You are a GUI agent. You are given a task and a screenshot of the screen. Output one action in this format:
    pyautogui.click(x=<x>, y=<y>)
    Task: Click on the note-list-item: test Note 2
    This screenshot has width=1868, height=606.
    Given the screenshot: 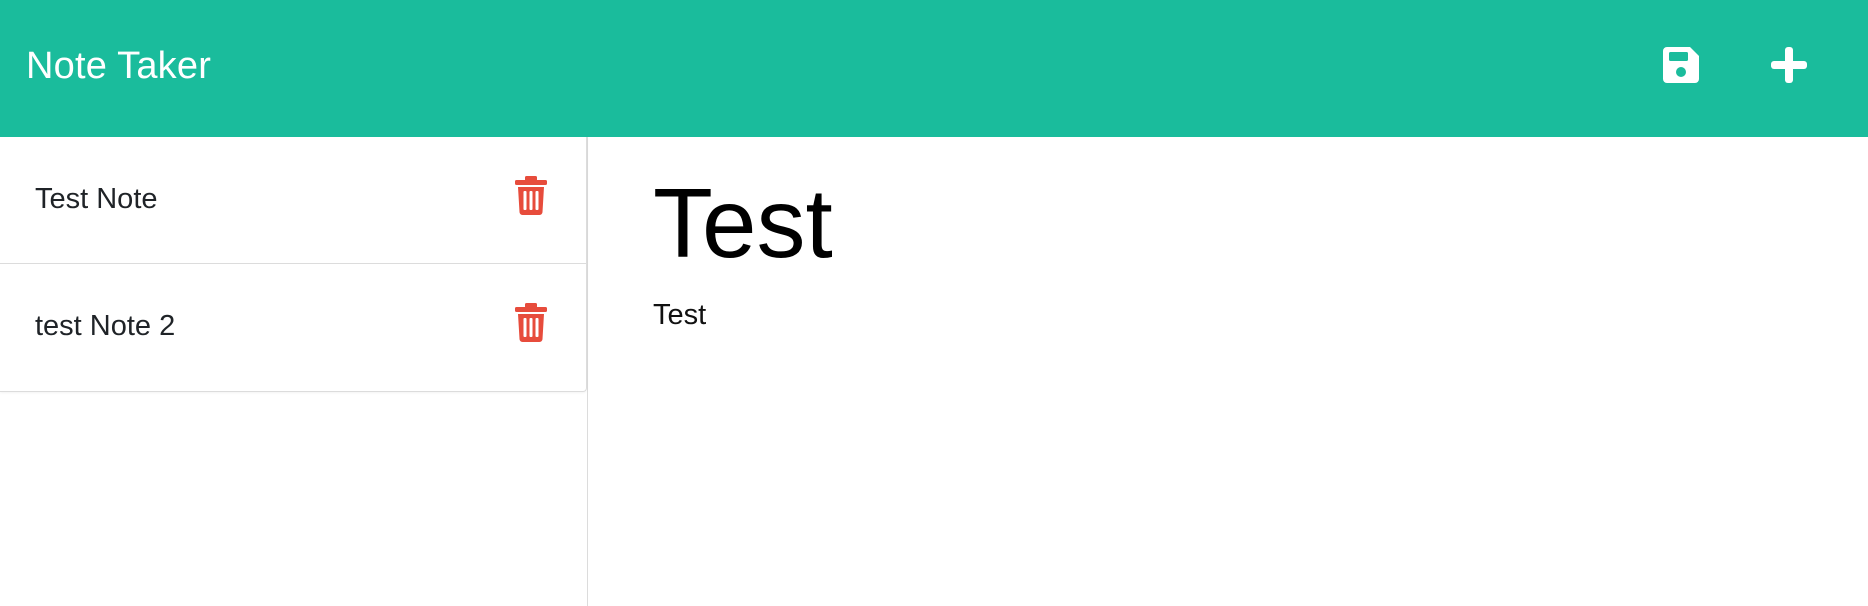 What is the action you would take?
    pyautogui.click(x=293, y=327)
    